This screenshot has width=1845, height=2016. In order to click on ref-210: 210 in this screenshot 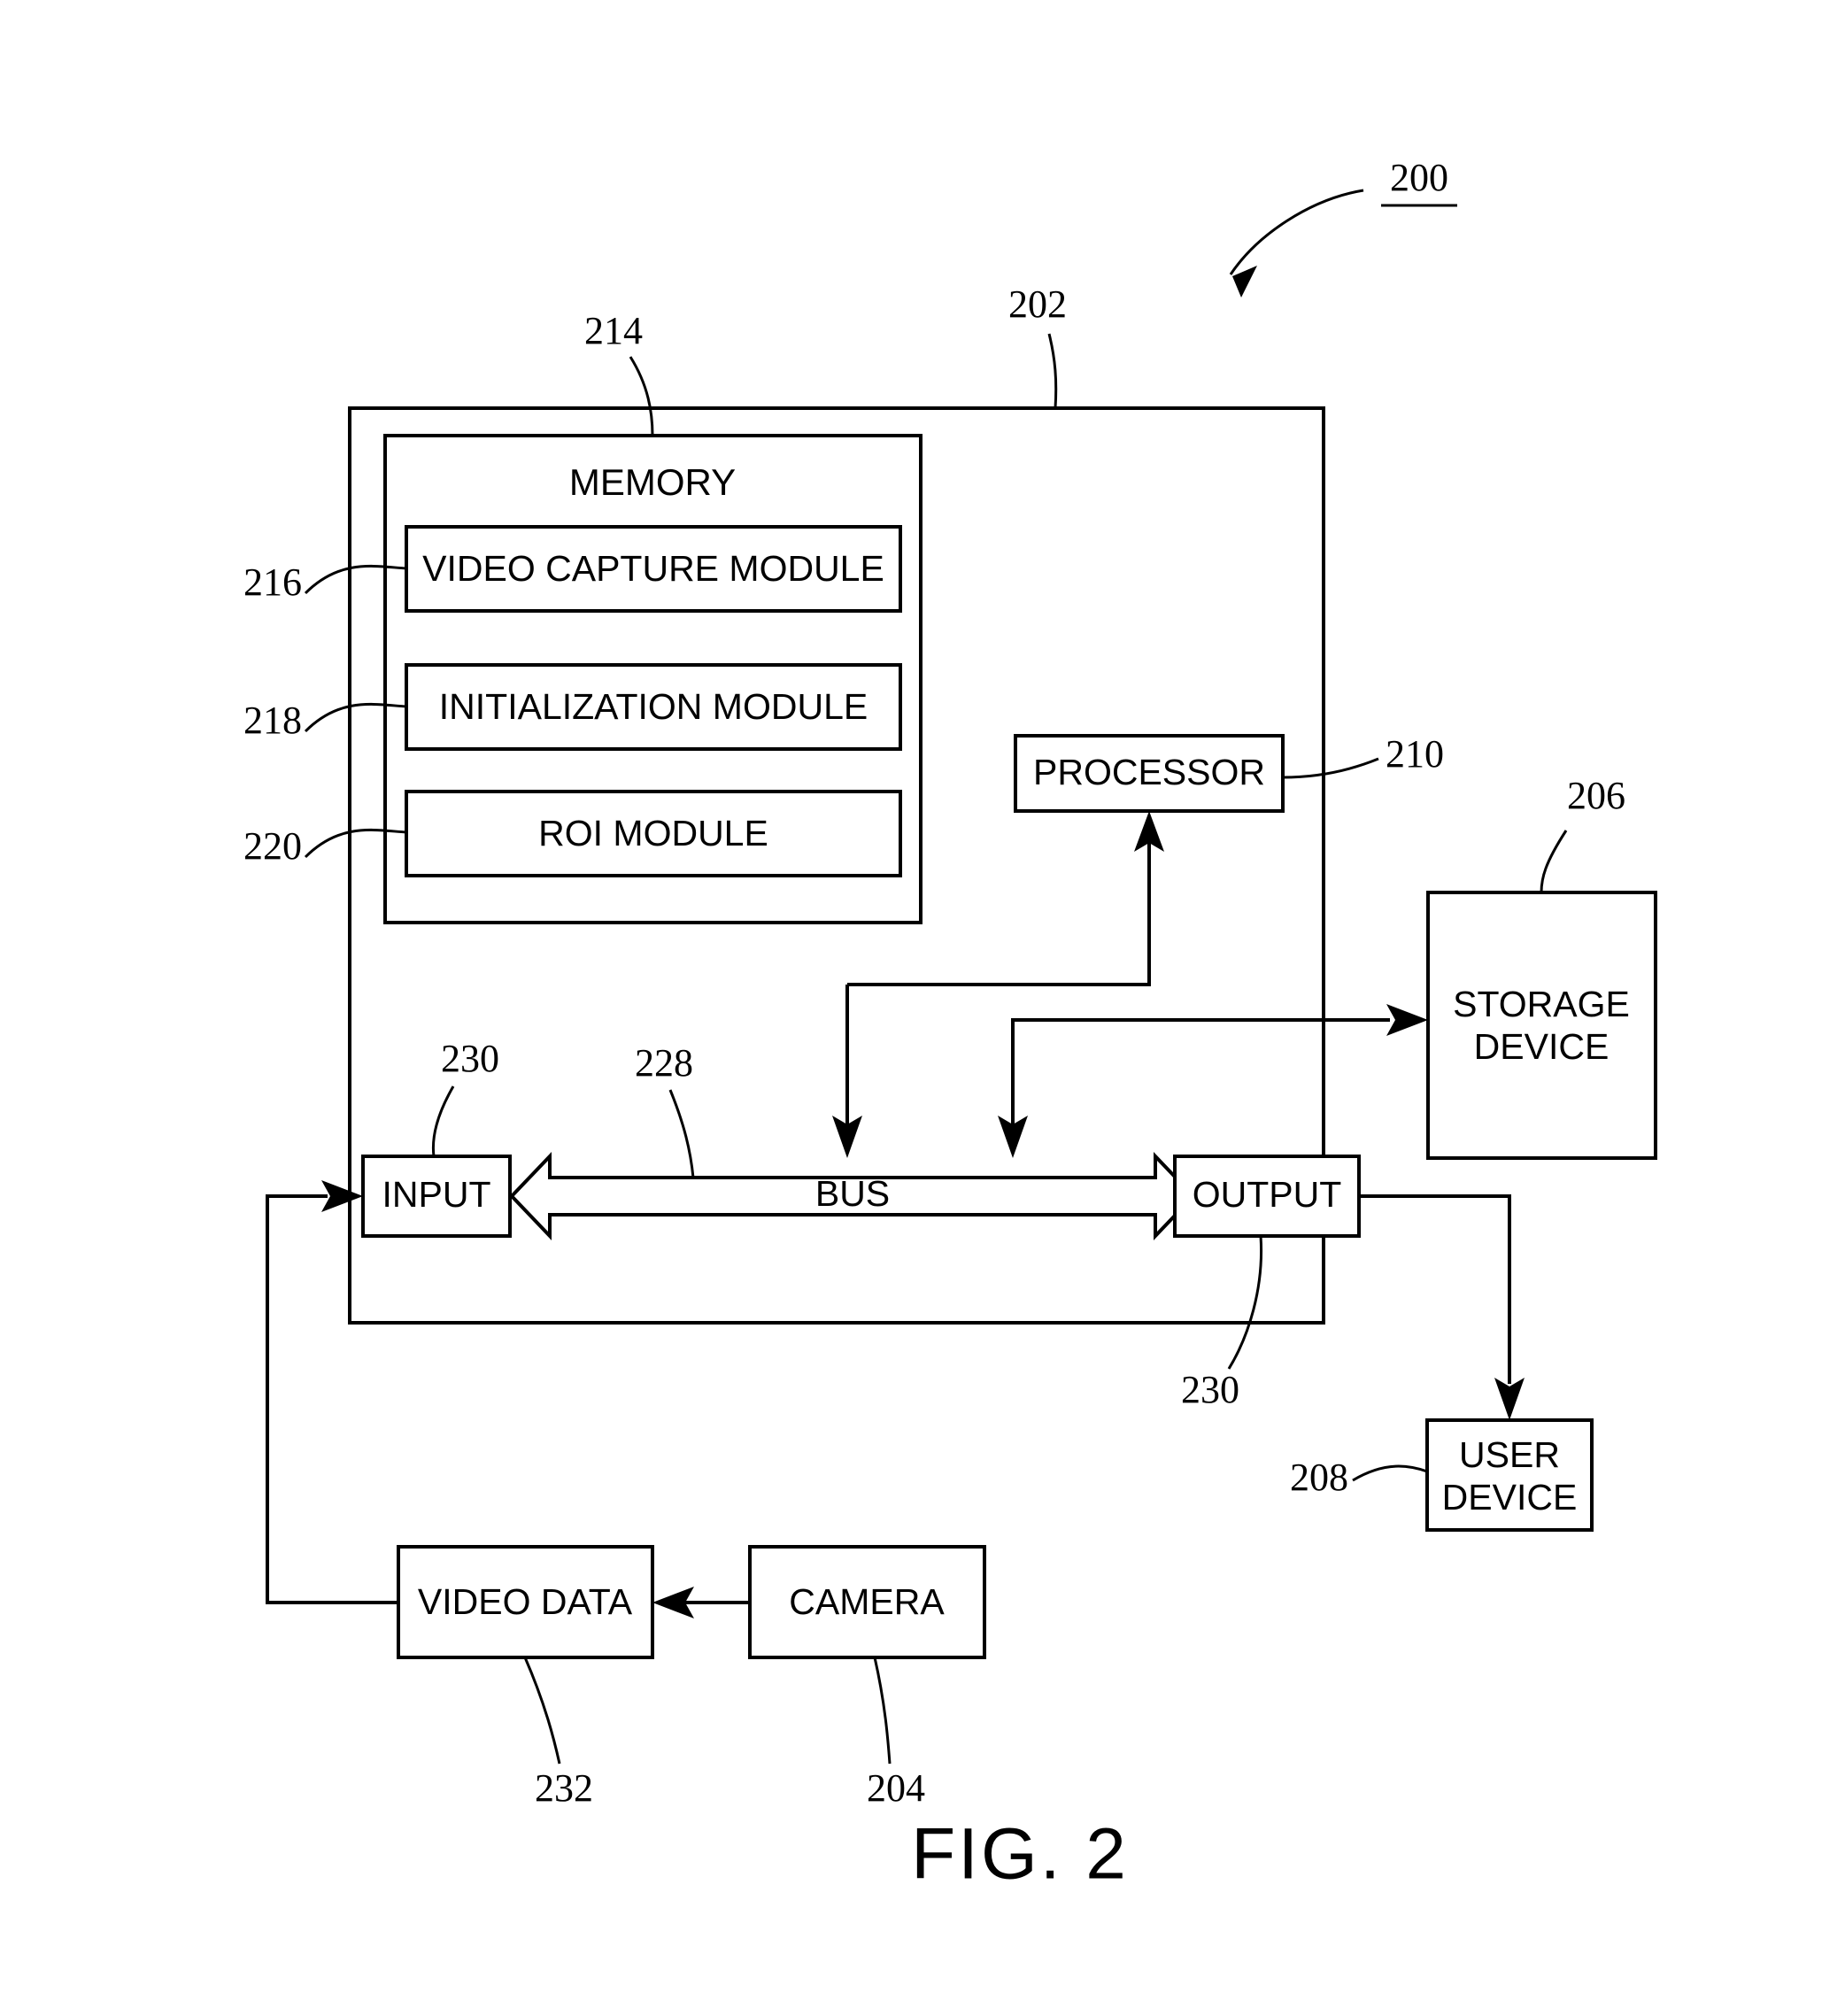, I will do `click(1415, 754)`.